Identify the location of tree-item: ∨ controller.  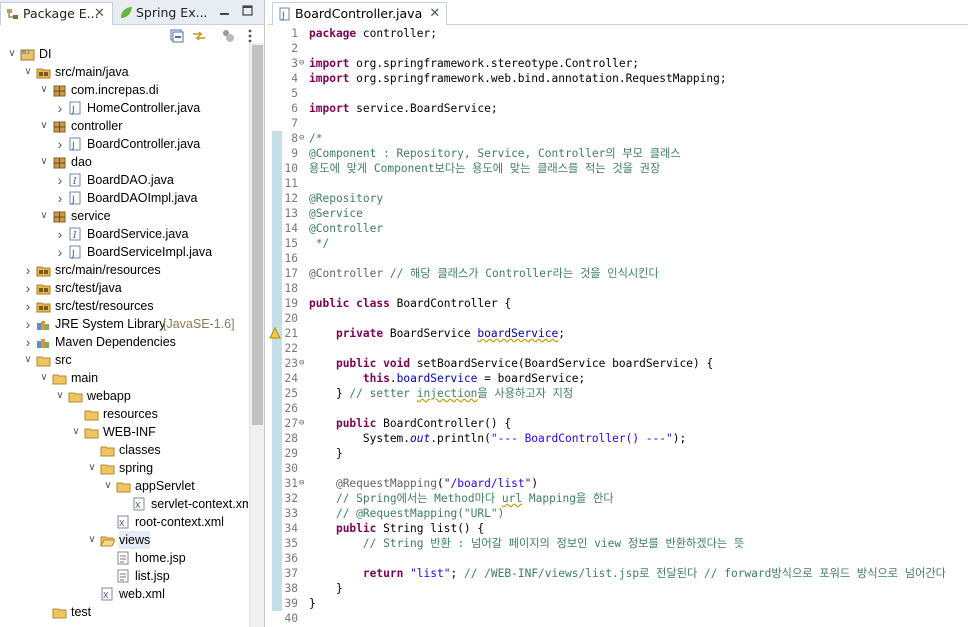
(124, 126).